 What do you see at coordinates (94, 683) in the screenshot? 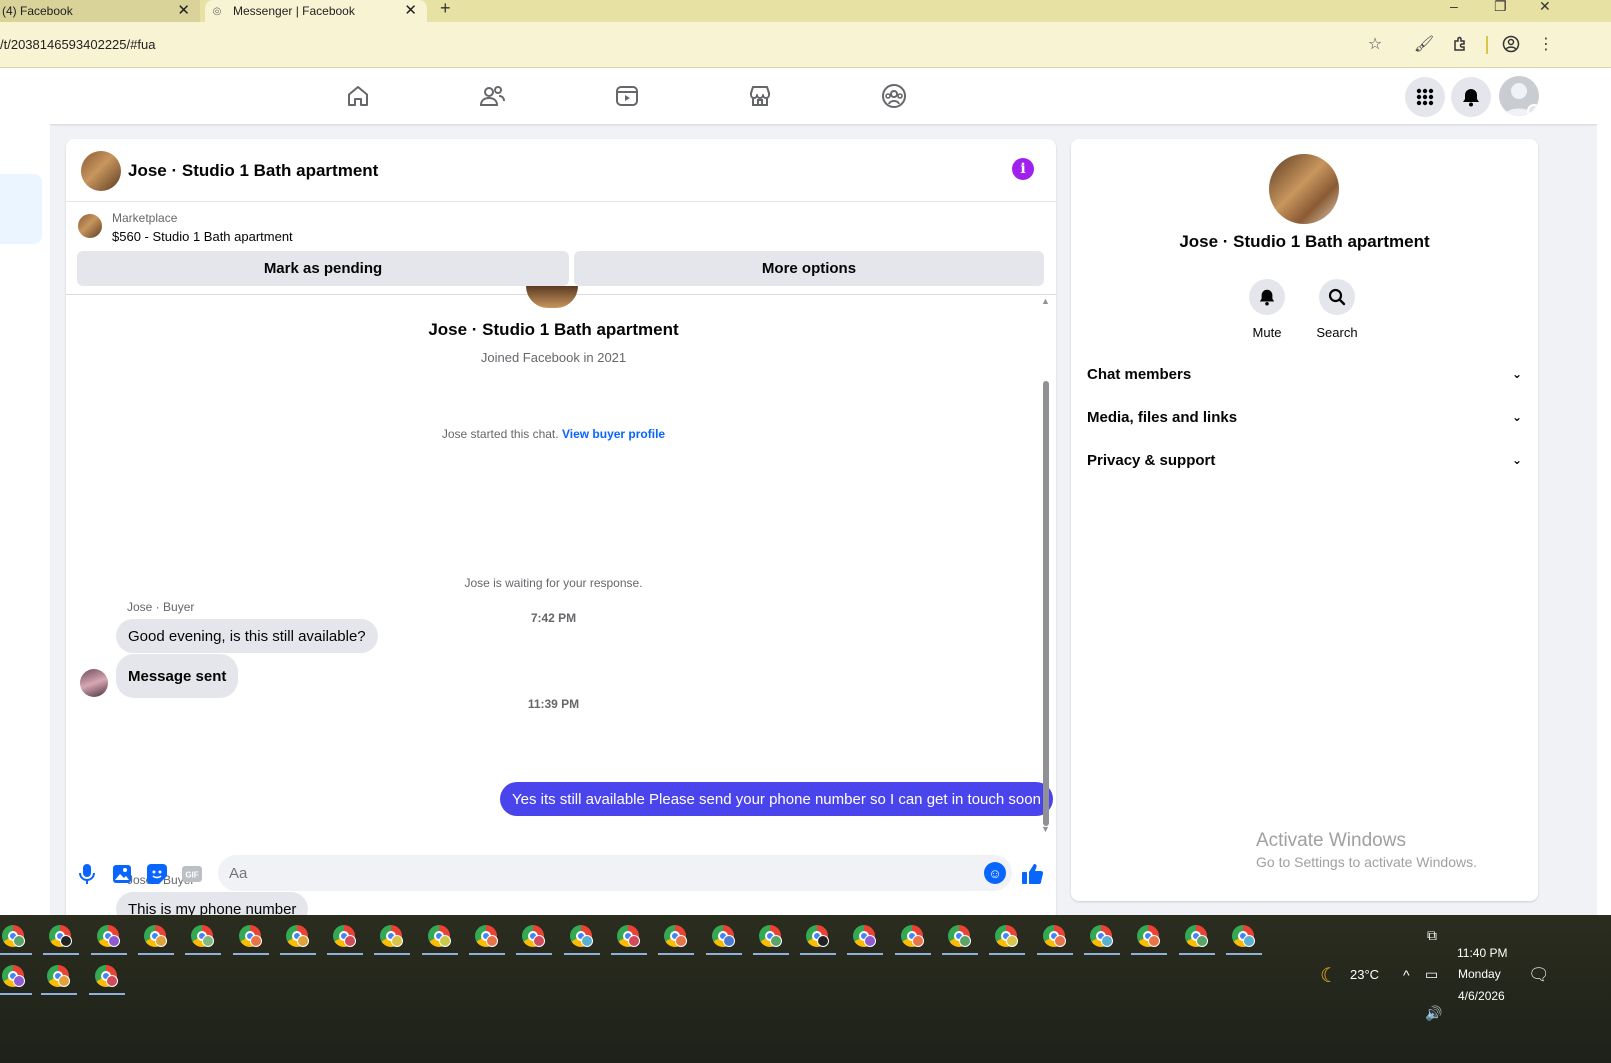
I see `sender-avatar` at bounding box center [94, 683].